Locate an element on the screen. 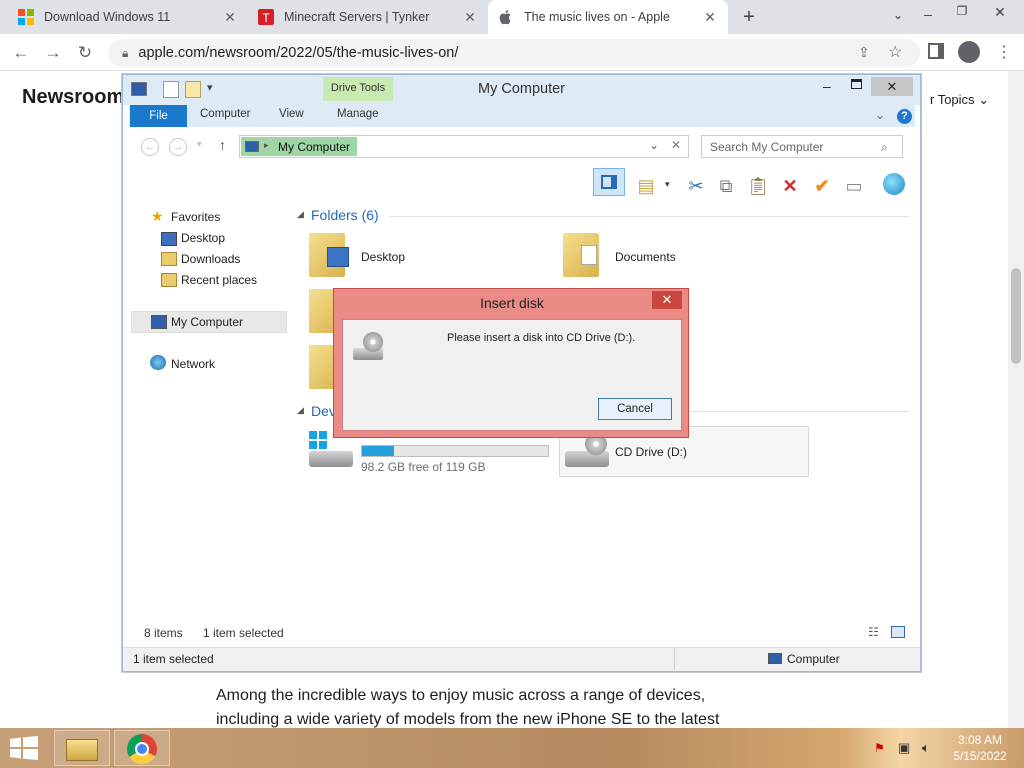 Image resolution: width=1024 pixels, height=768 pixels. expand-ribbon-icon: ⌄ is located at coordinates (880, 115).